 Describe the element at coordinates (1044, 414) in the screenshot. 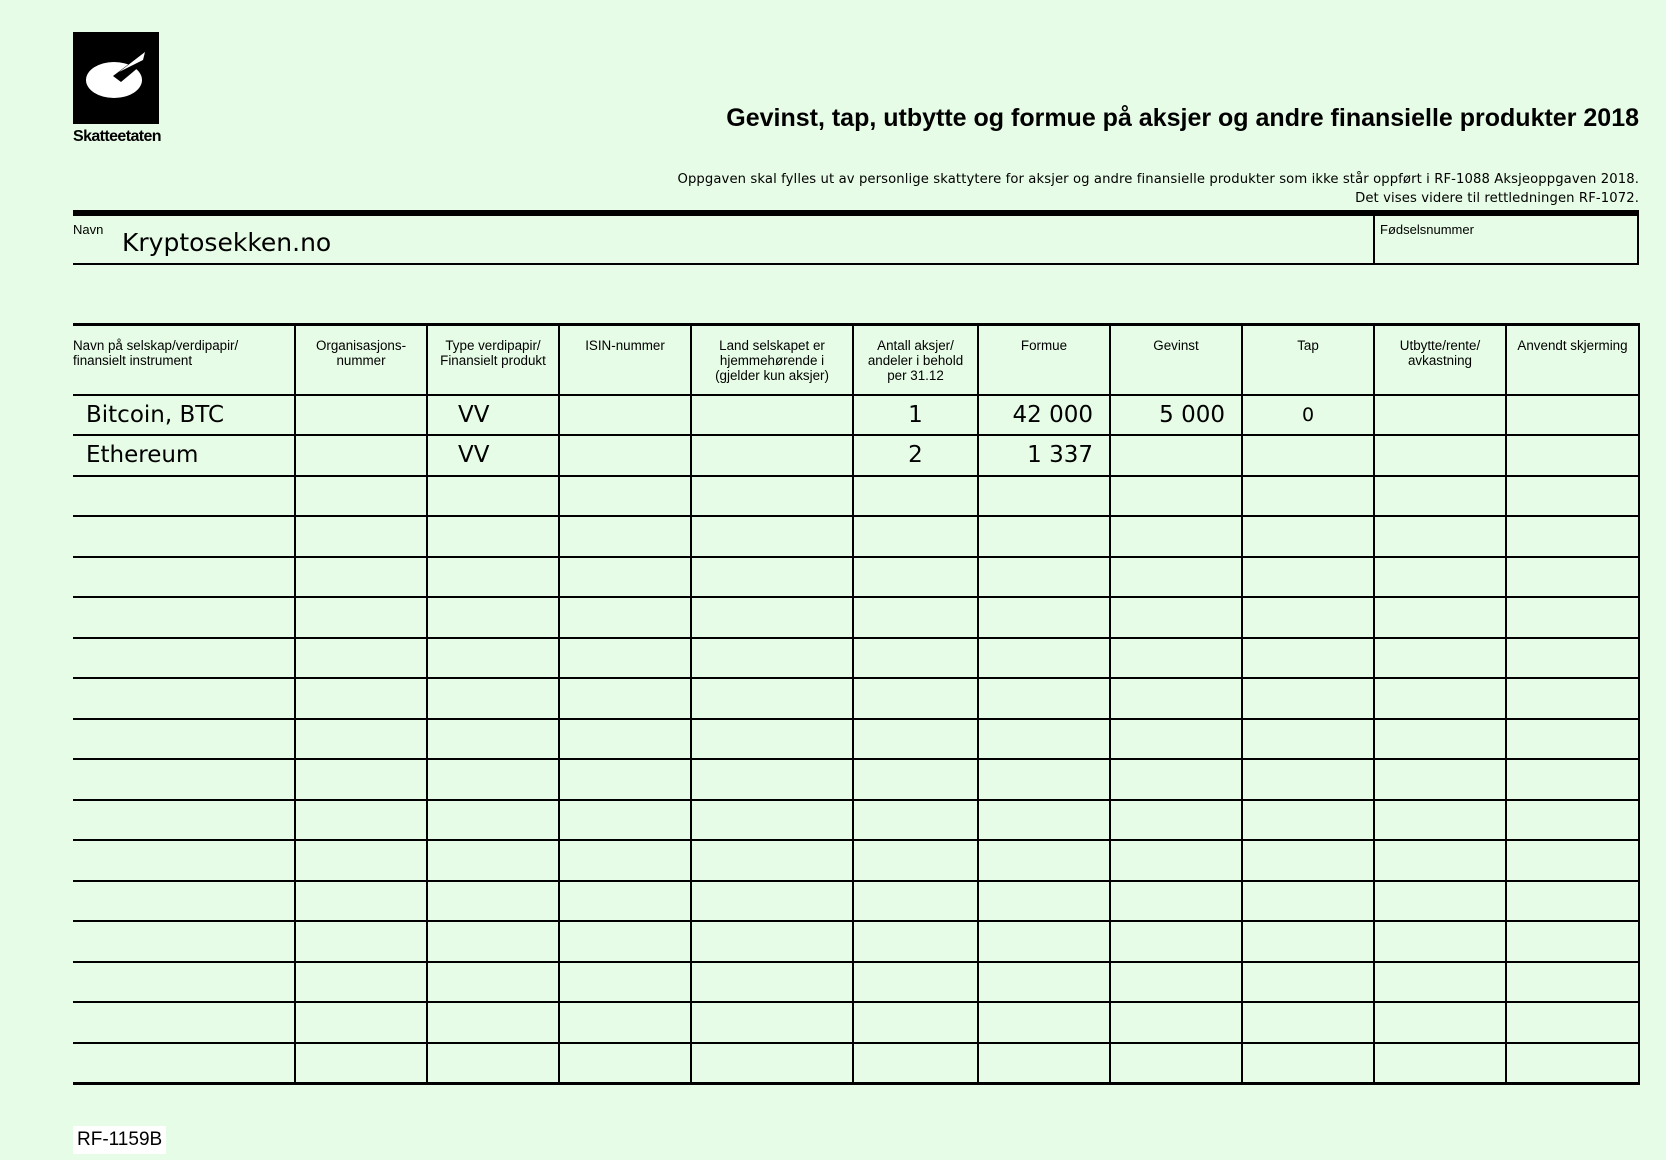

I see `cell-col-formue: 42 000` at that location.